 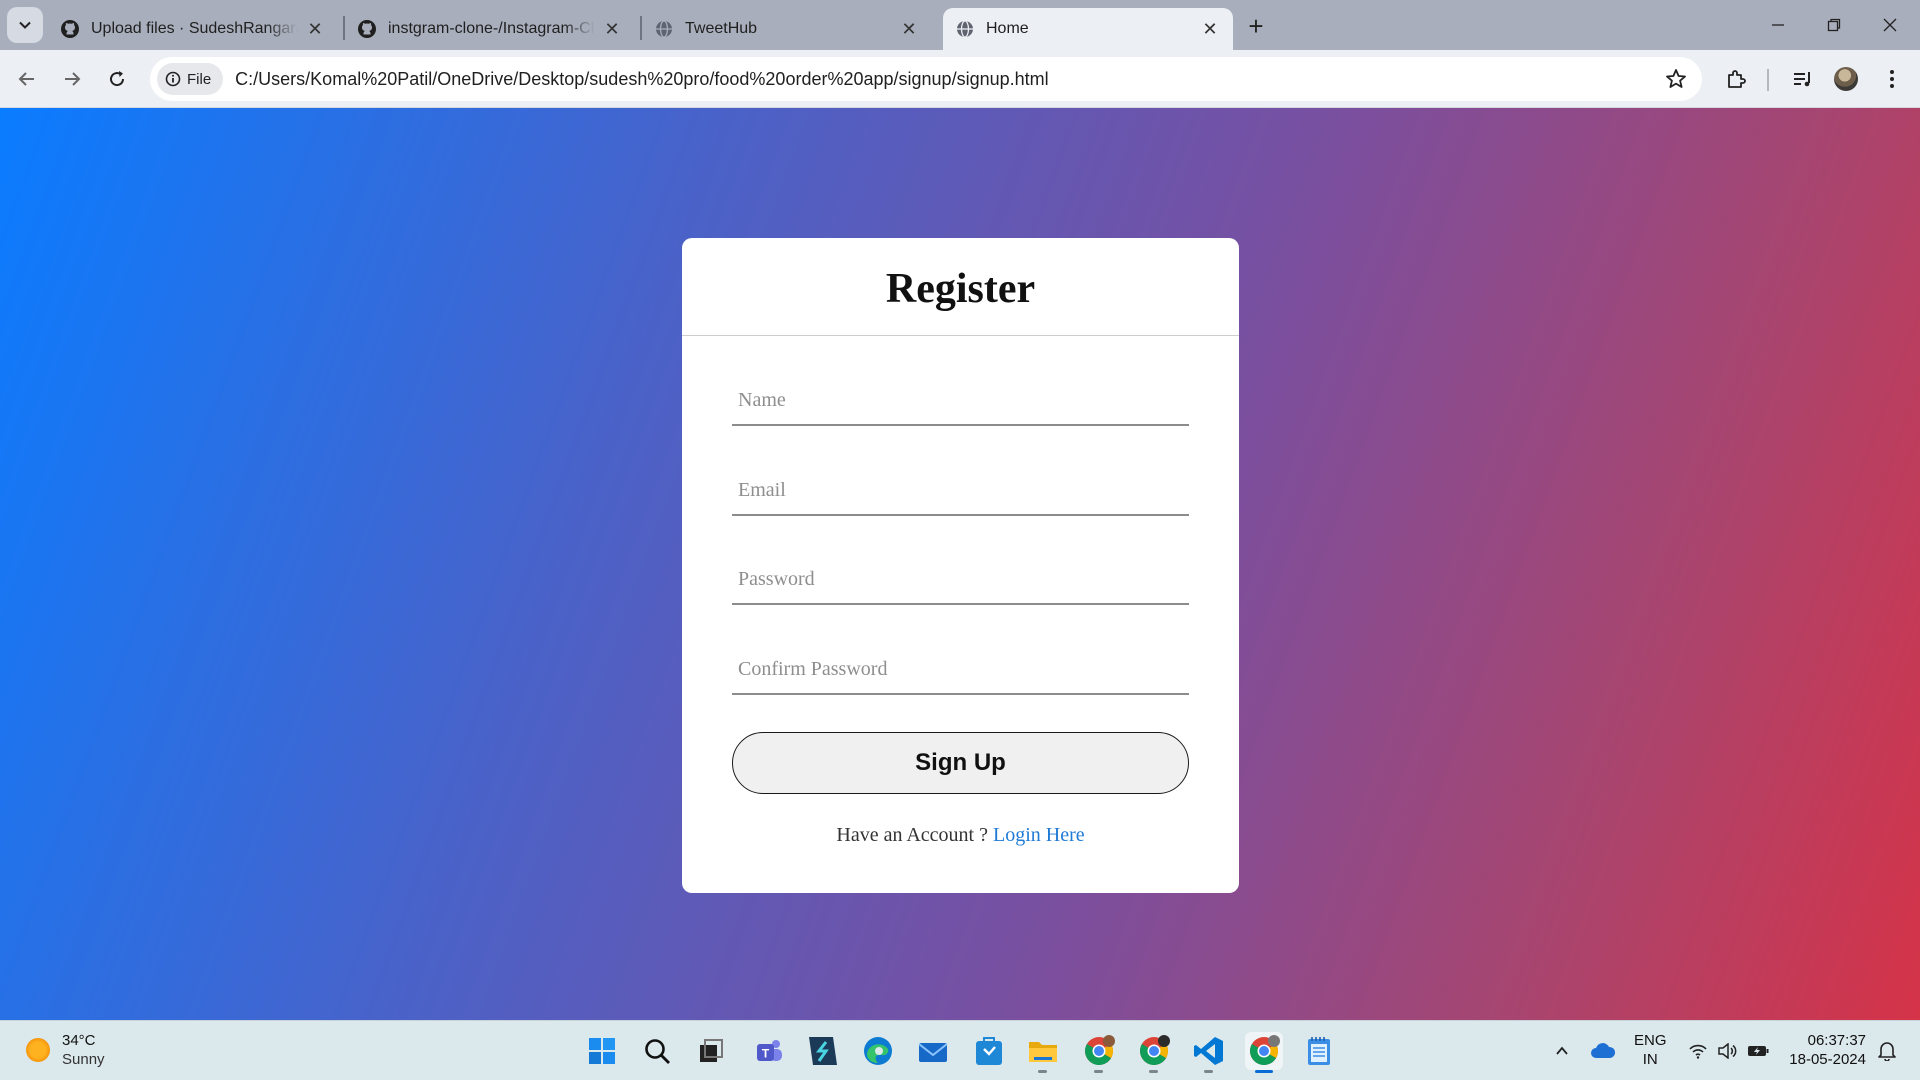 What do you see at coordinates (1768, 80) in the screenshot?
I see `toolbar-divider` at bounding box center [1768, 80].